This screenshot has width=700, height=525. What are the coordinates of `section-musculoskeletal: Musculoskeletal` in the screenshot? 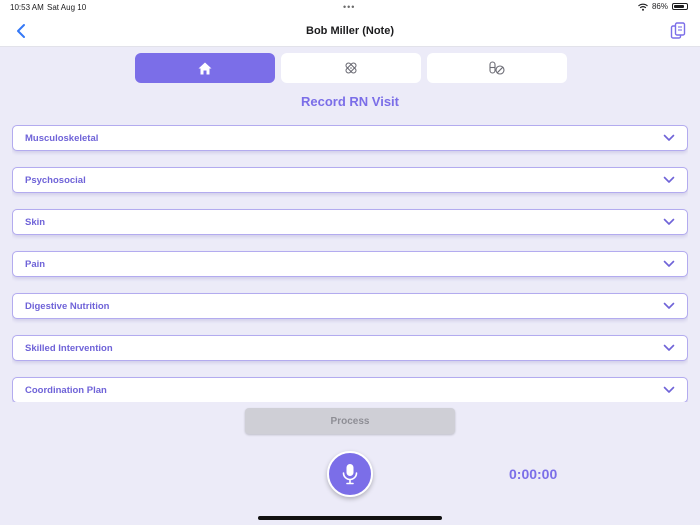 It's located at (350, 138).